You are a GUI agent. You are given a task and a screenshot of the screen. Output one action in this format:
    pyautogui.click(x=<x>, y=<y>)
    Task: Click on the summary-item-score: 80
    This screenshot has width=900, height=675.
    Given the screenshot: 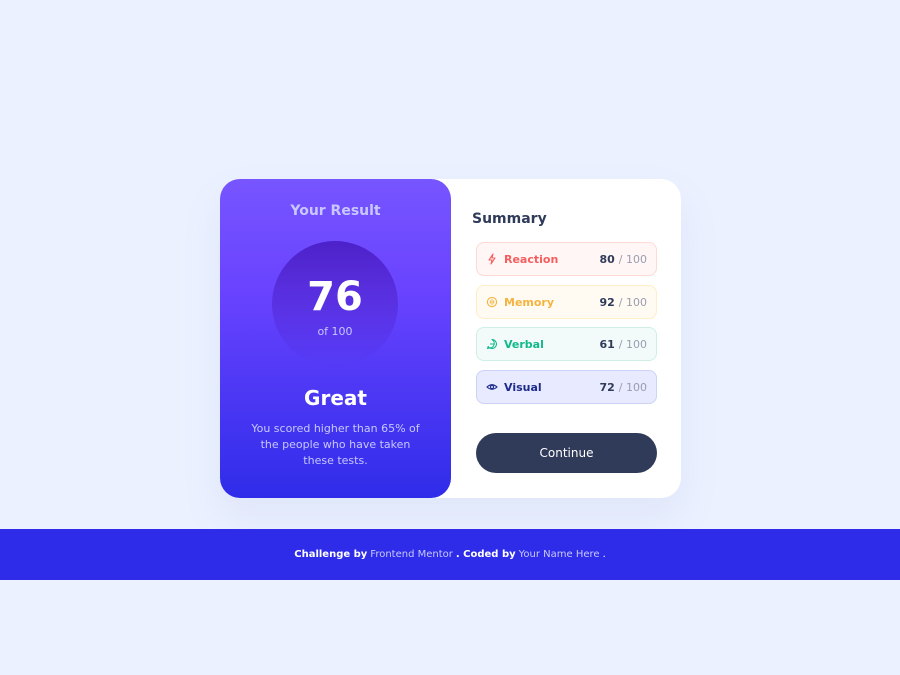 What is the action you would take?
    pyautogui.click(x=607, y=259)
    